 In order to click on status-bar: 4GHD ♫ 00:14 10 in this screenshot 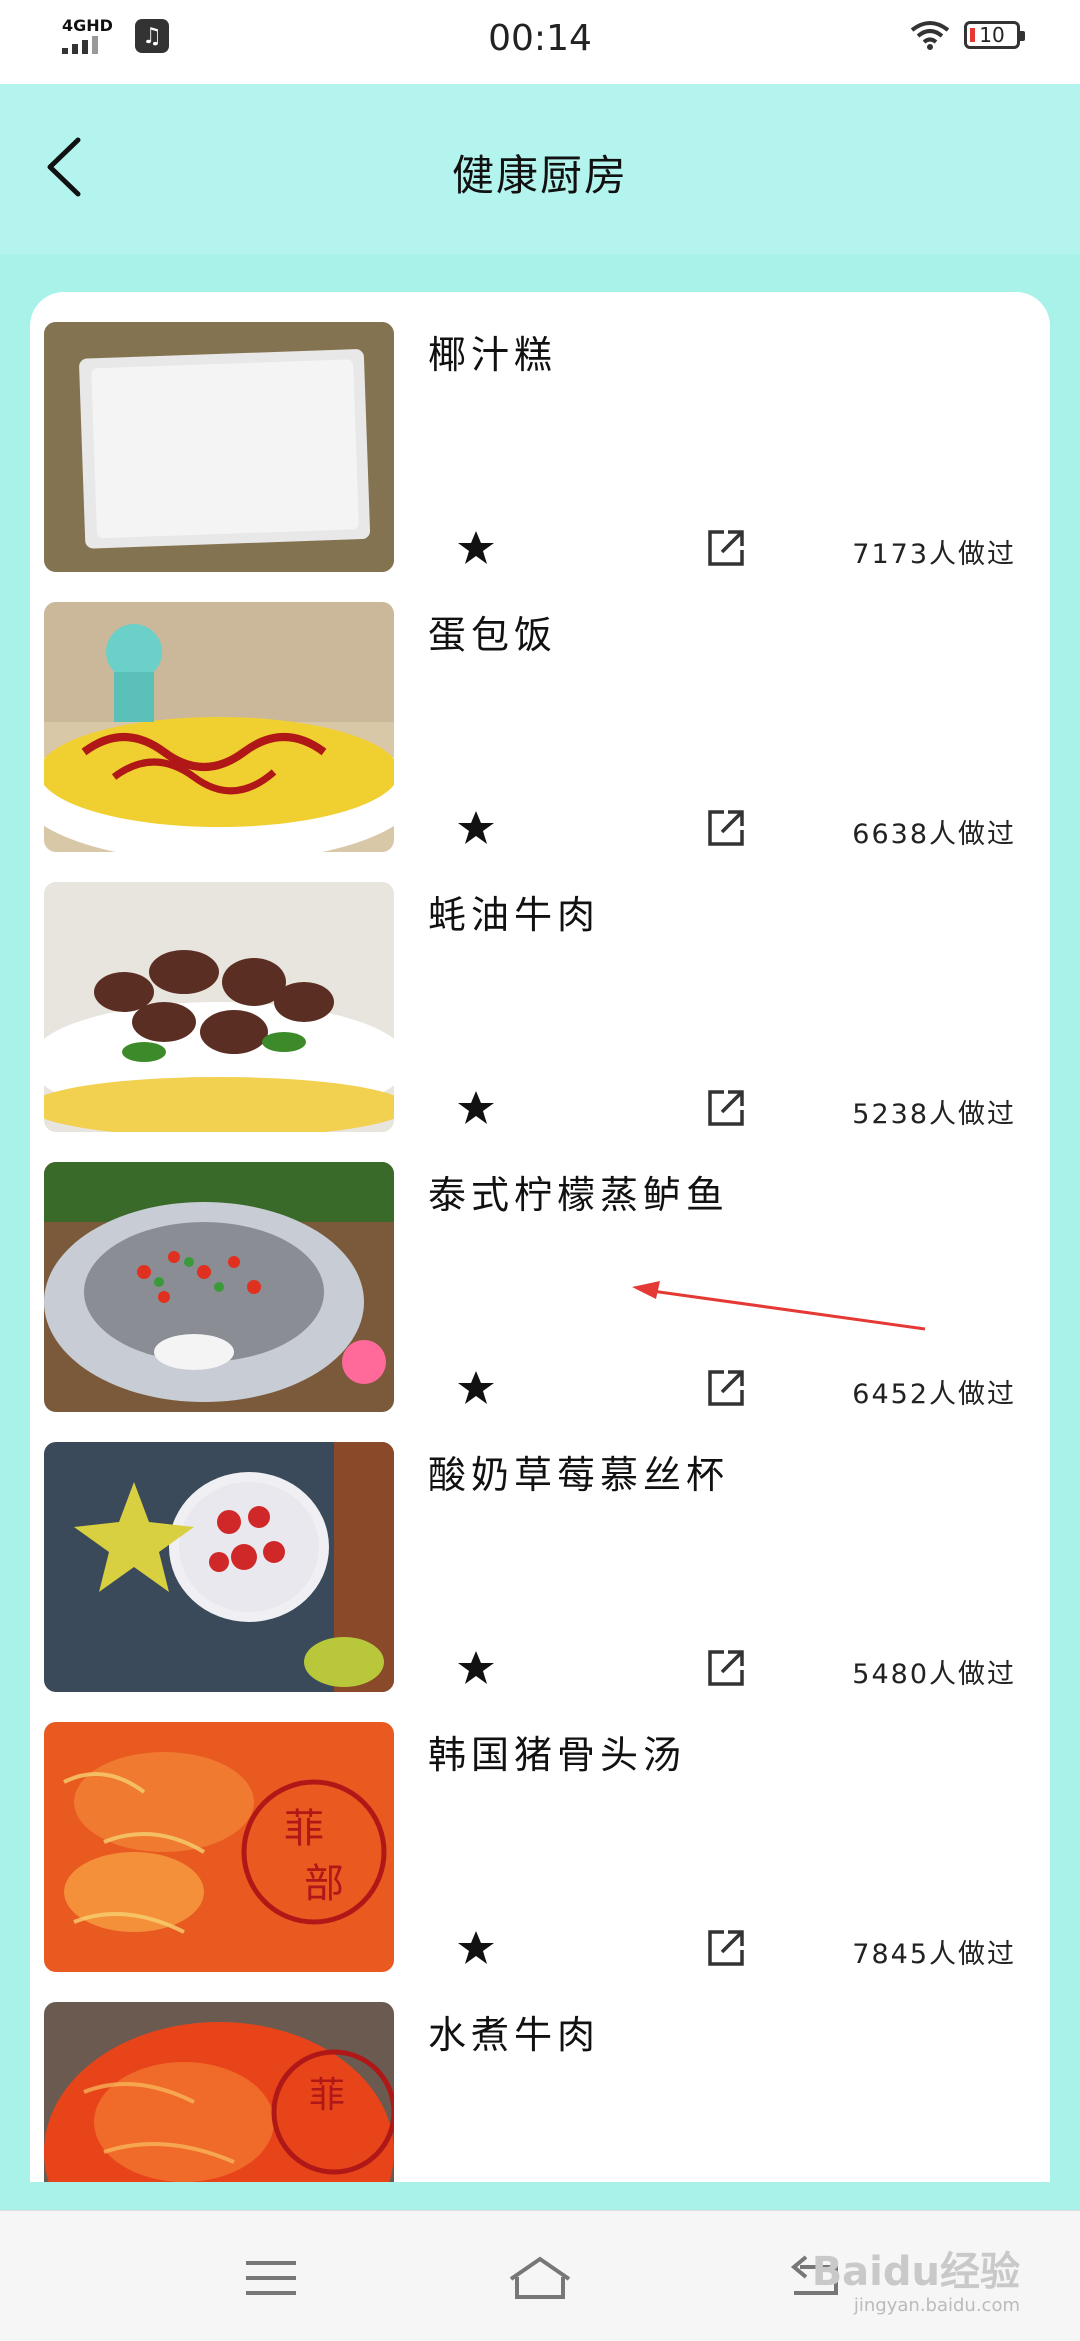, I will do `click(540, 42)`.